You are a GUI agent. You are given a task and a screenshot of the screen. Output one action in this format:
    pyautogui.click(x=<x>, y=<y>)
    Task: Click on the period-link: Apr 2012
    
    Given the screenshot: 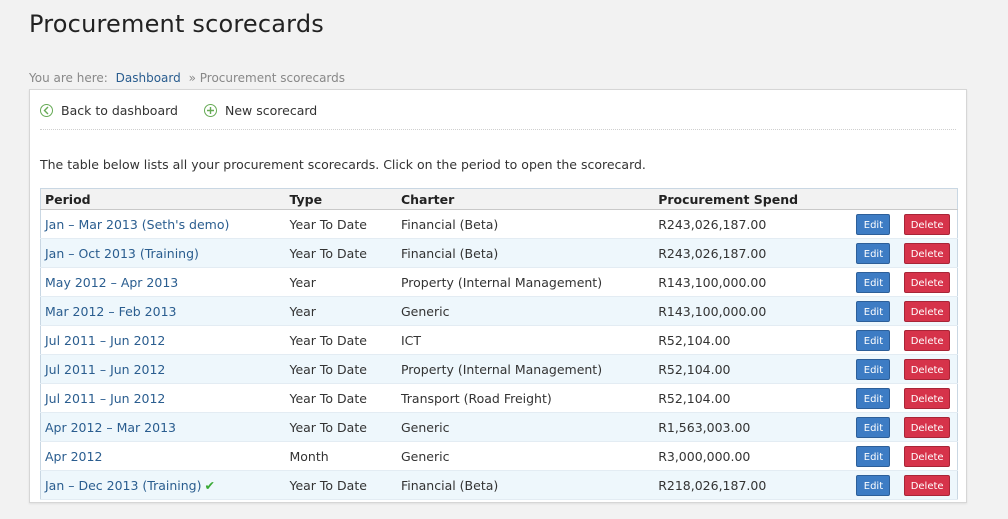 What is the action you would take?
    pyautogui.click(x=73, y=456)
    